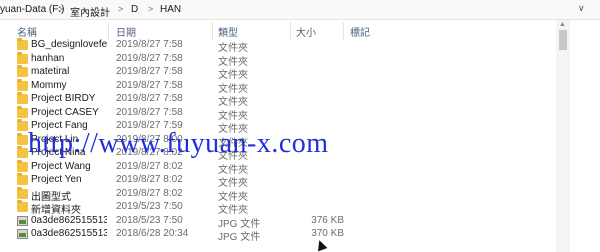  I want to click on breadcrumb-folder-d: D, so click(134, 9).